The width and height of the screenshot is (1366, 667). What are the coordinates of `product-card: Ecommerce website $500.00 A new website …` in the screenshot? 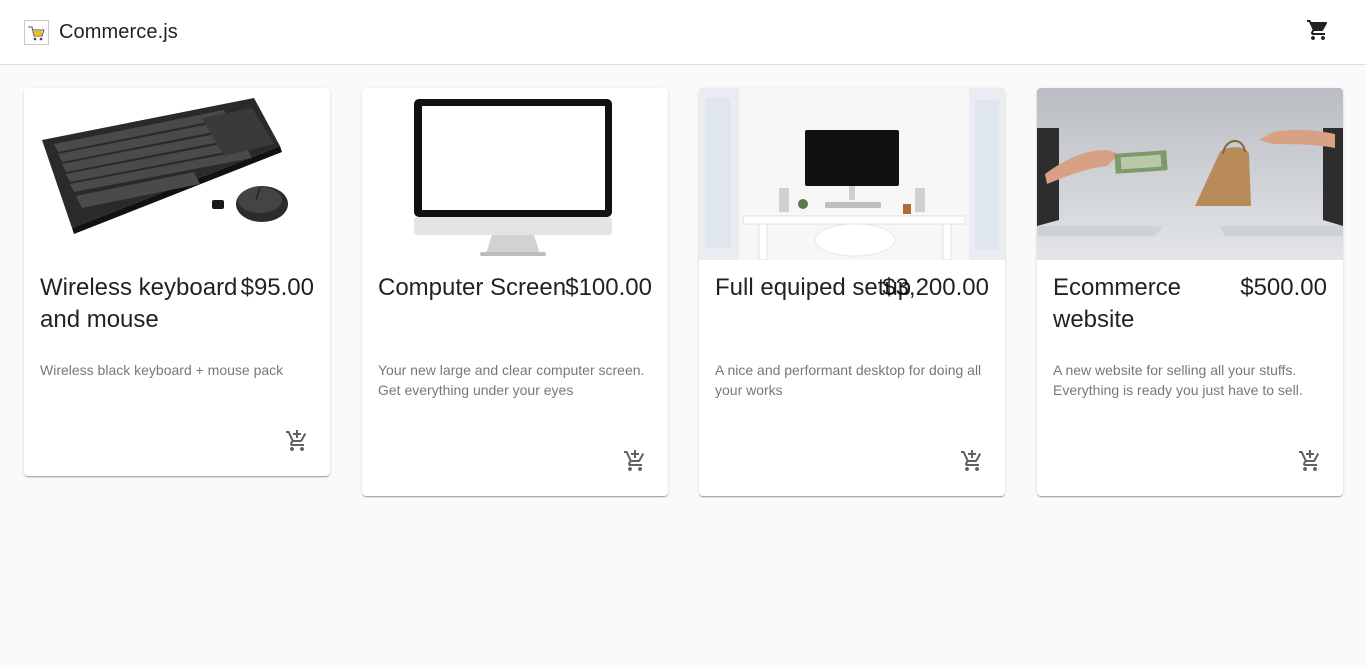 It's located at (1190, 292).